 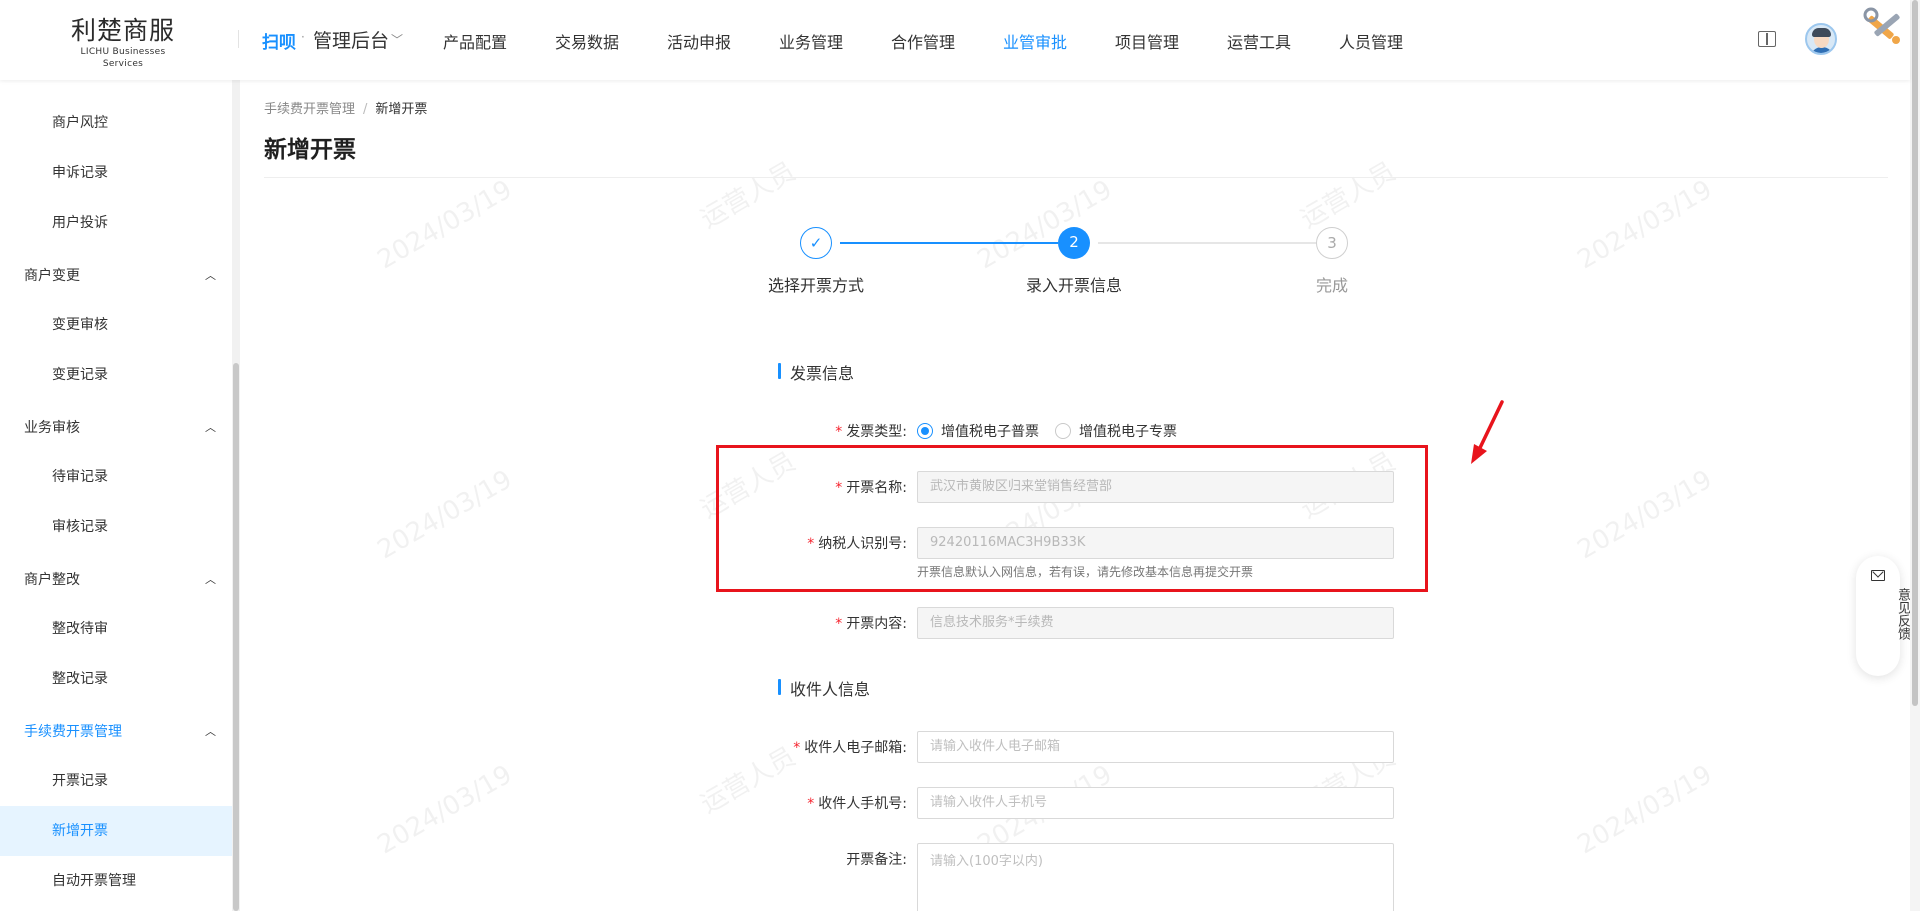 What do you see at coordinates (1073, 285) in the screenshot?
I see `step-2-label: 录入开票信息` at bounding box center [1073, 285].